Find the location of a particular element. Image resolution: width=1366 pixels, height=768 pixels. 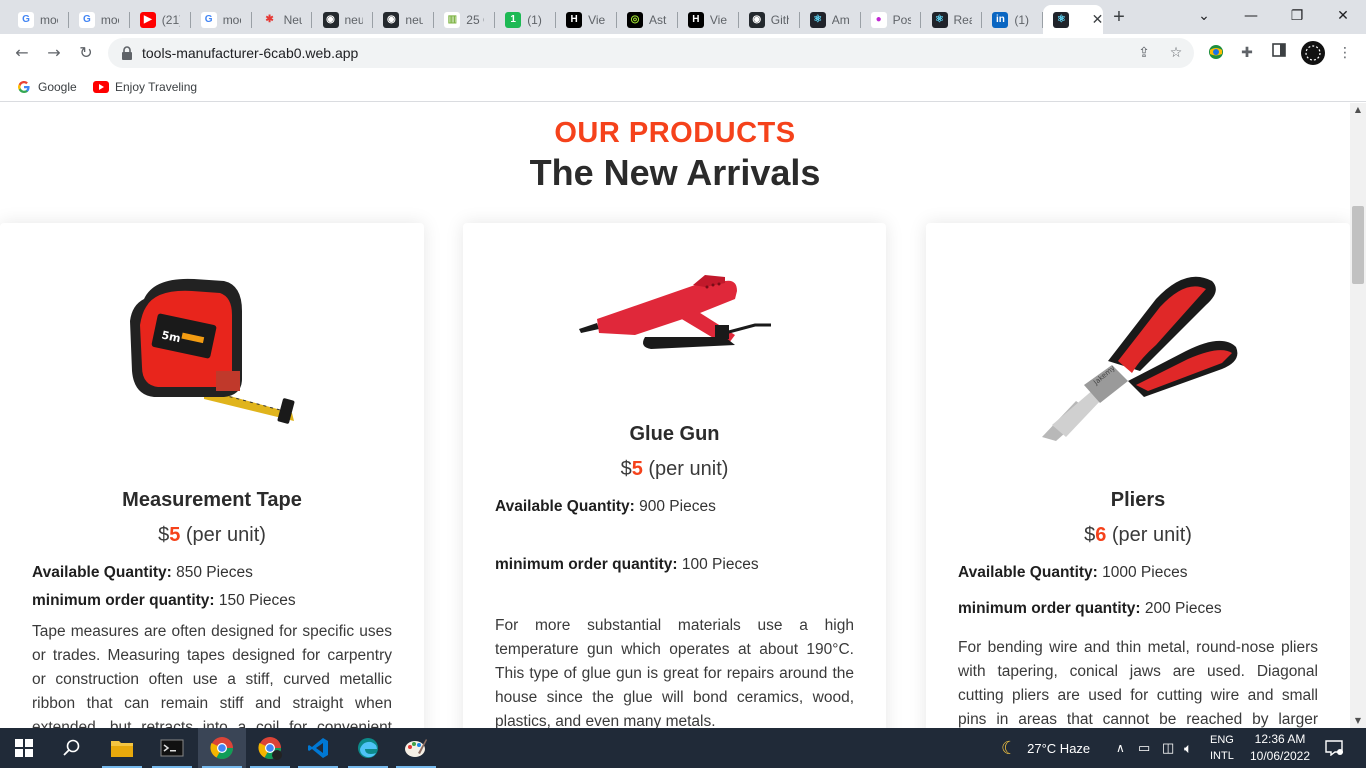

edge-icon is located at coordinates (368, 748).